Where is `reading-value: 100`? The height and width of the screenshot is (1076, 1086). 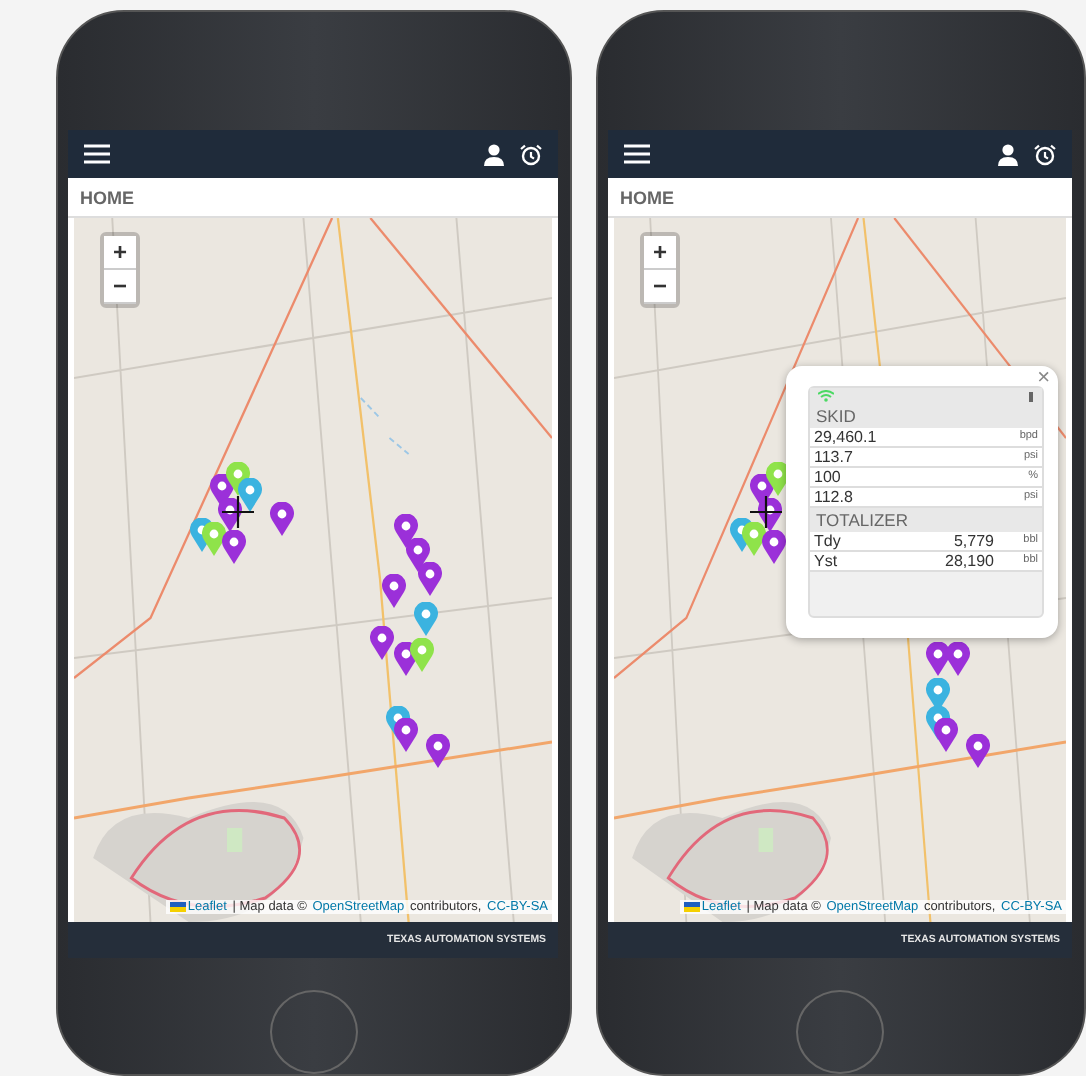
reading-value: 100 is located at coordinates (828, 477).